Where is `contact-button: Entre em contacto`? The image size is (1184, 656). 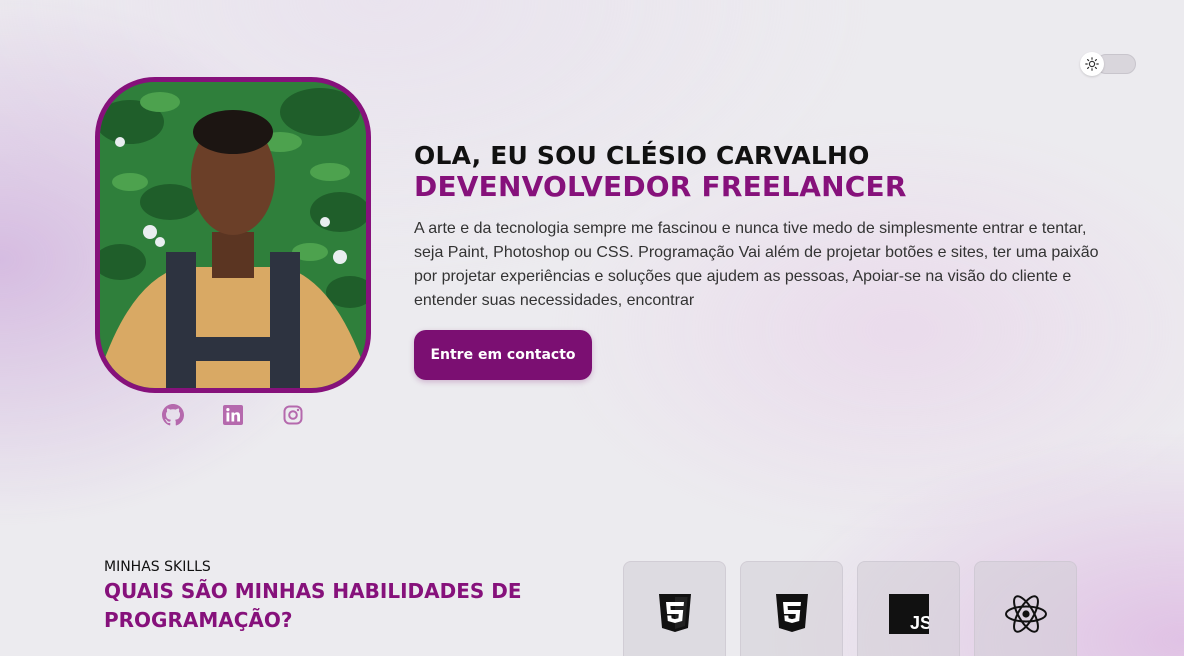 contact-button: Entre em contacto is located at coordinates (503, 355).